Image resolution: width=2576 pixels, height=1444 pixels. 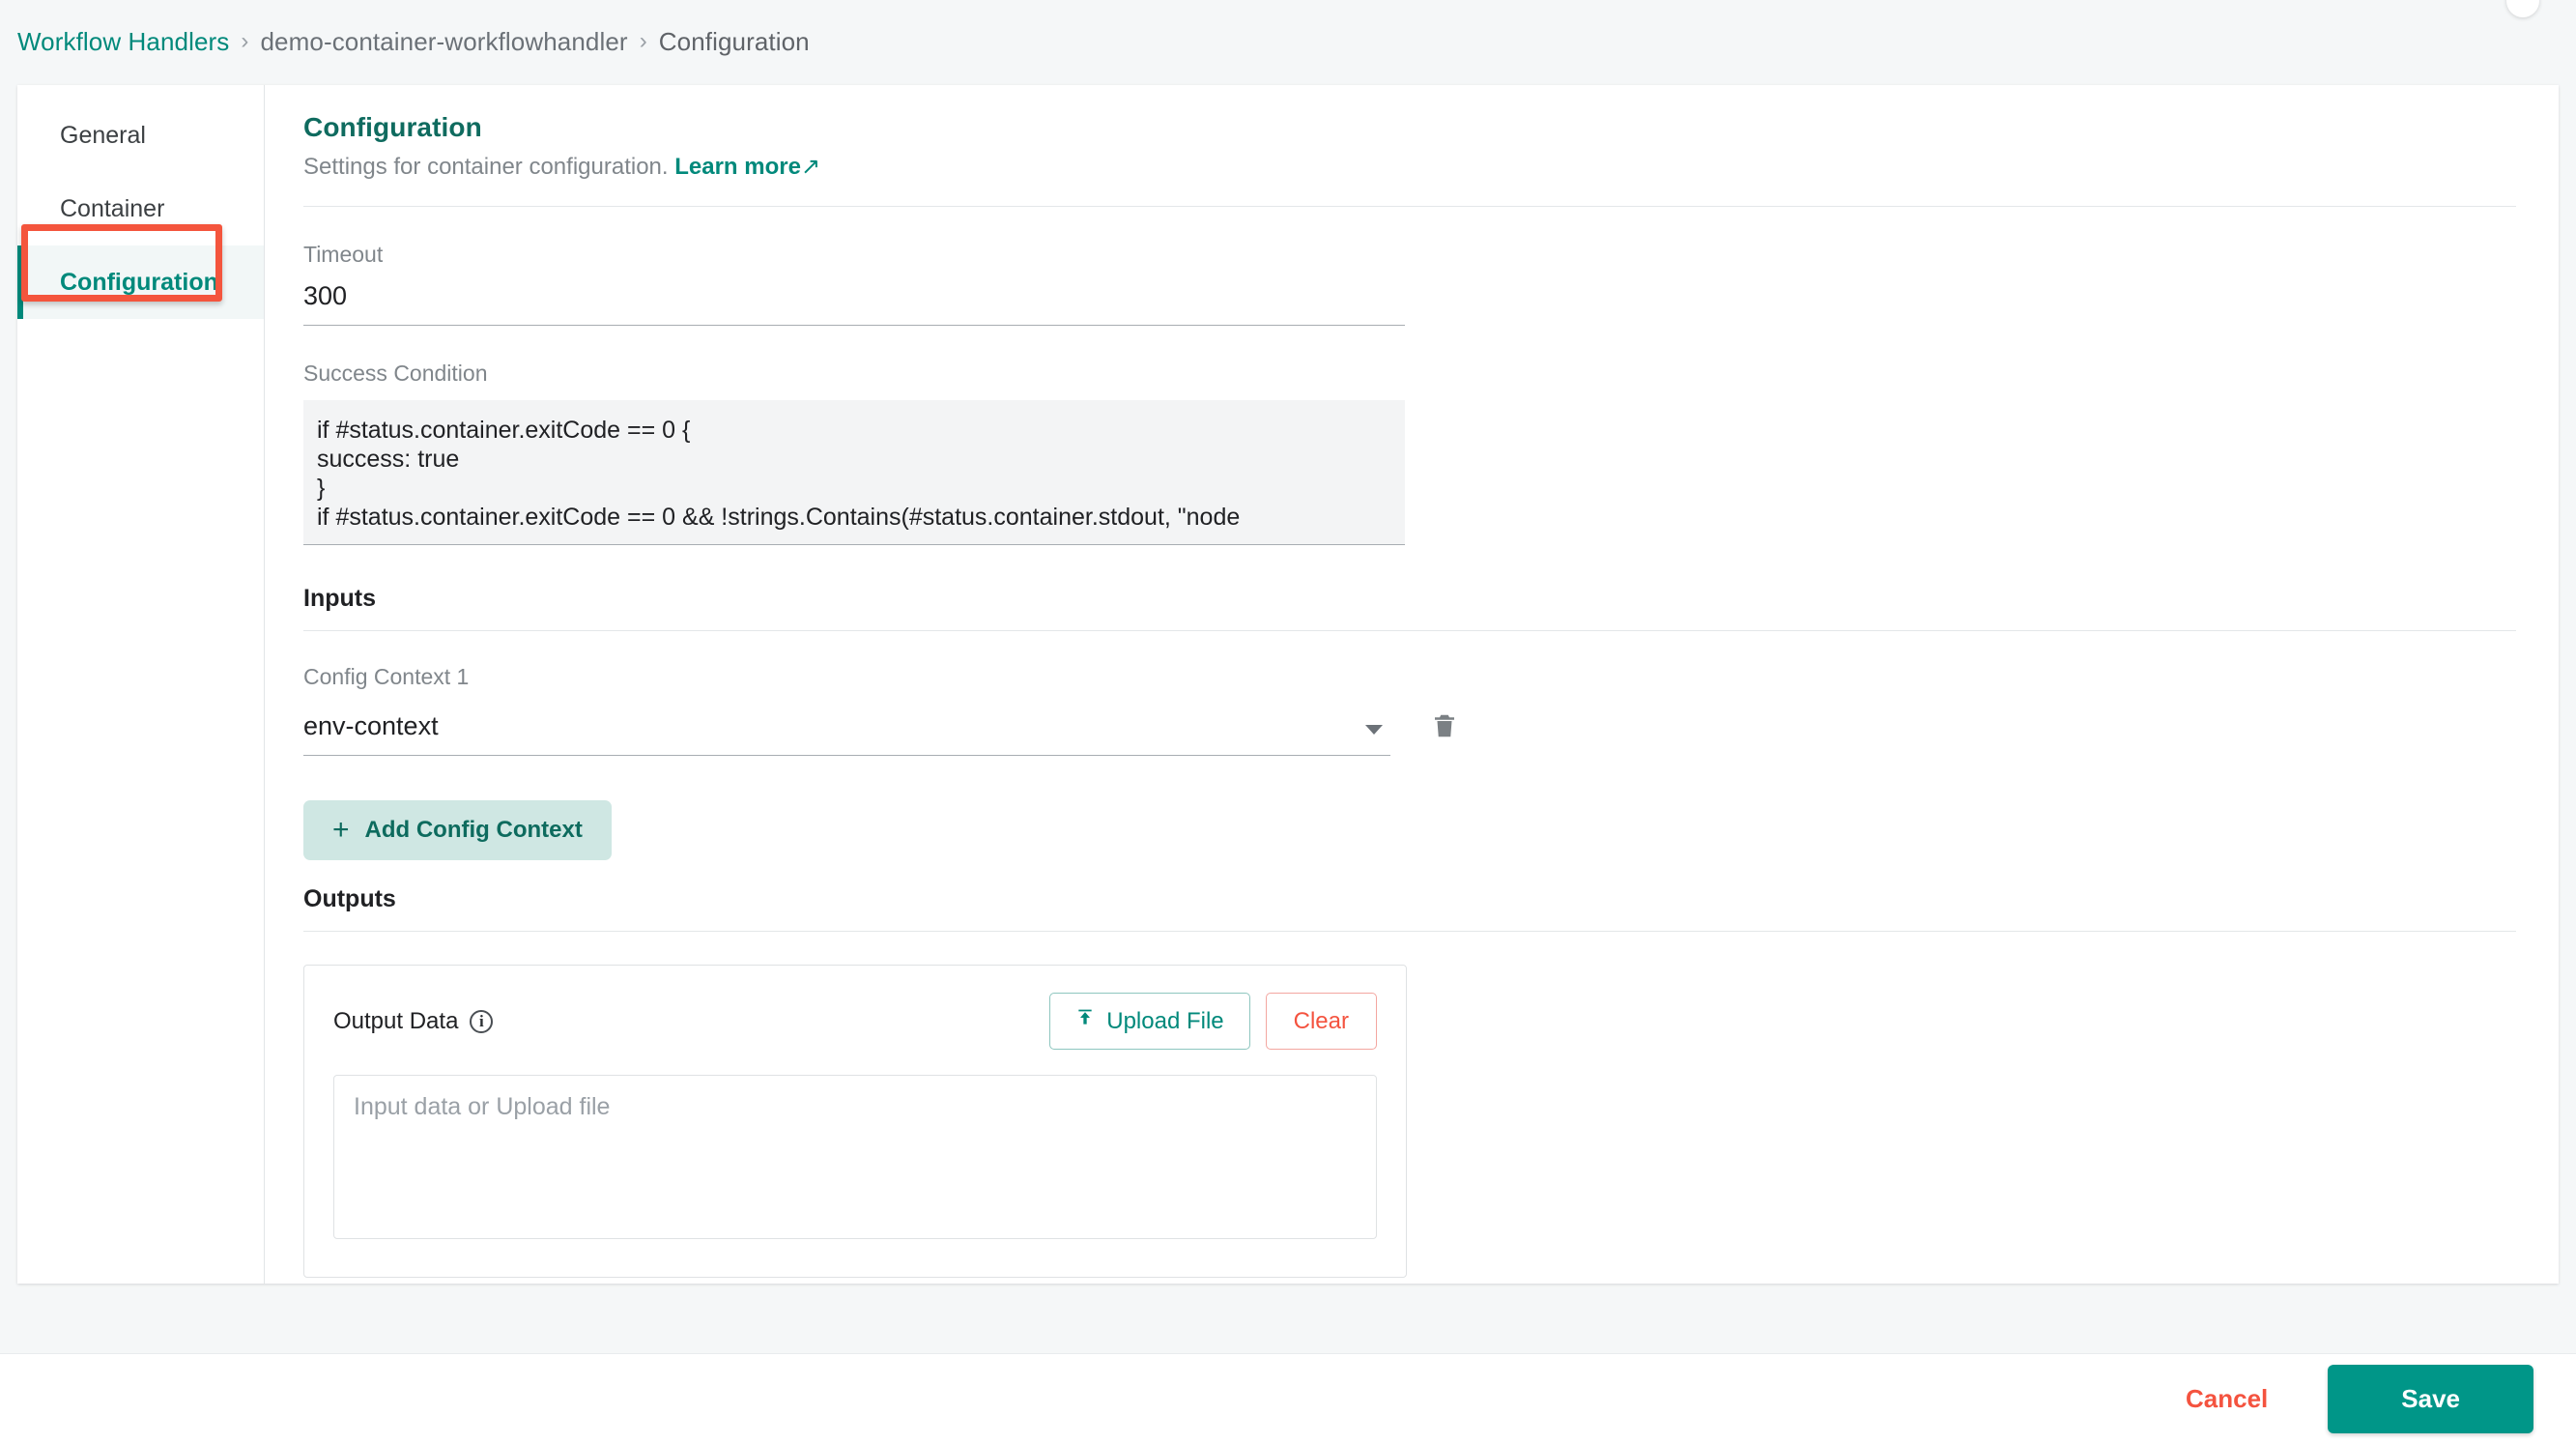 I want to click on config-context-value: env-context, so click(x=847, y=734).